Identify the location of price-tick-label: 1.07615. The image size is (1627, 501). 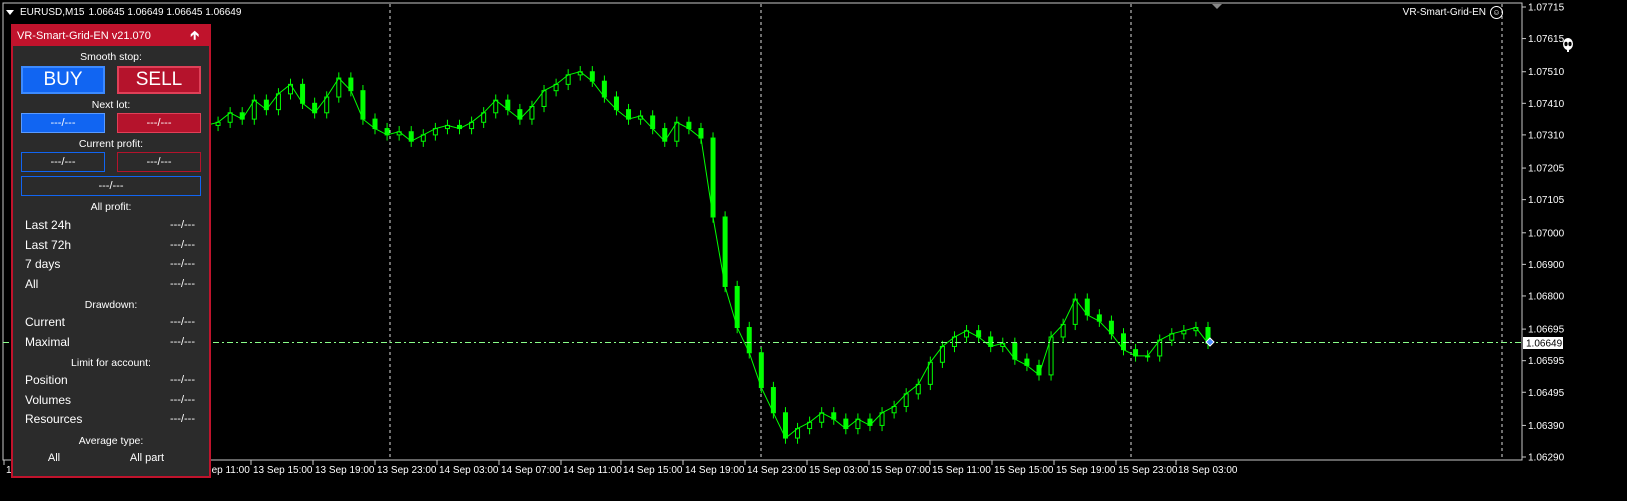
(1546, 39).